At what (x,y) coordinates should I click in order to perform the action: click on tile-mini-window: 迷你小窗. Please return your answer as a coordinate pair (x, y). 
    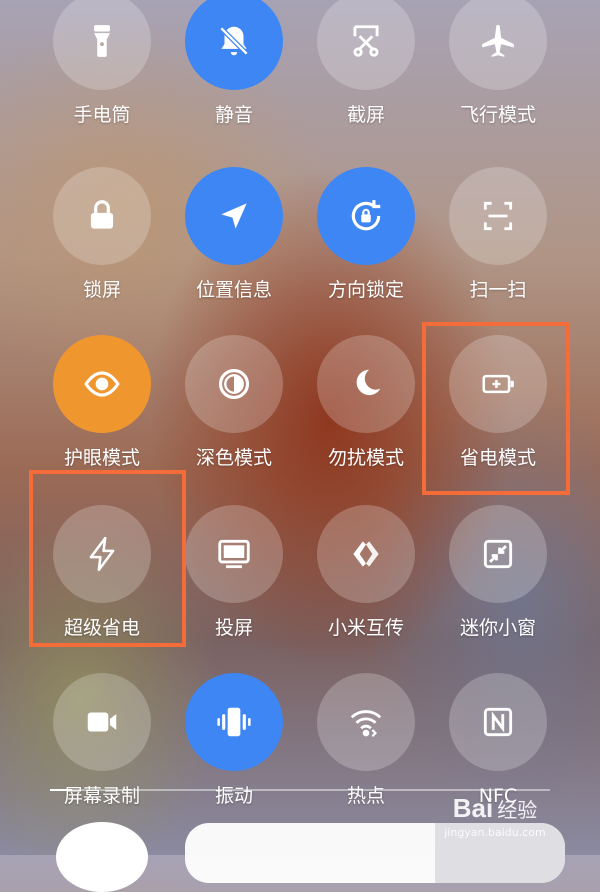
    Looking at the image, I should click on (498, 572).